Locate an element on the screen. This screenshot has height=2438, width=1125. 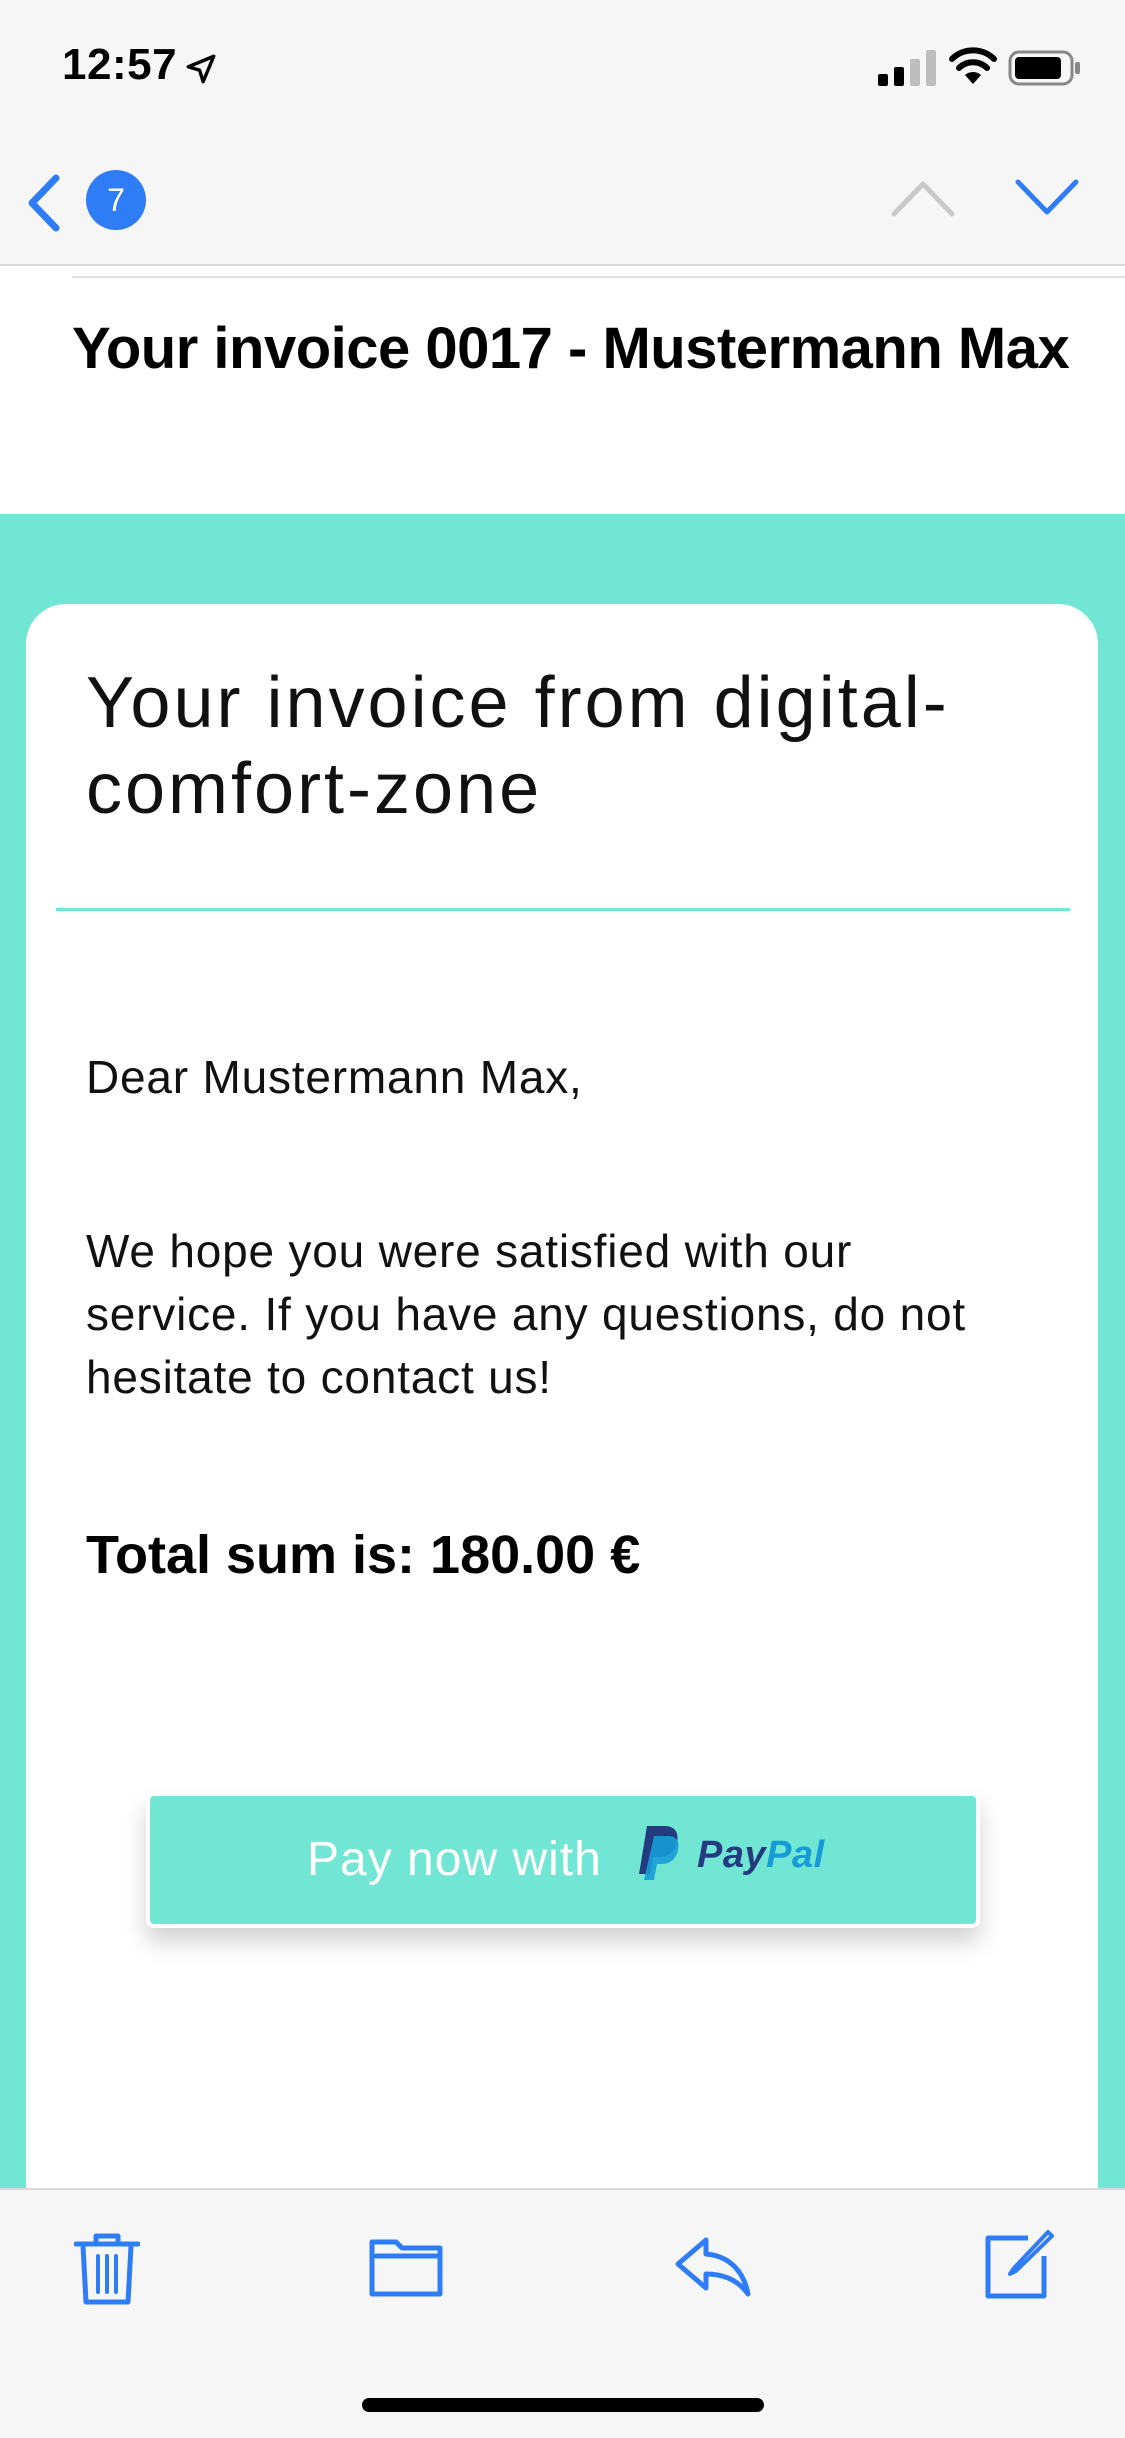
status-time: 12:57 is located at coordinates (120, 64).